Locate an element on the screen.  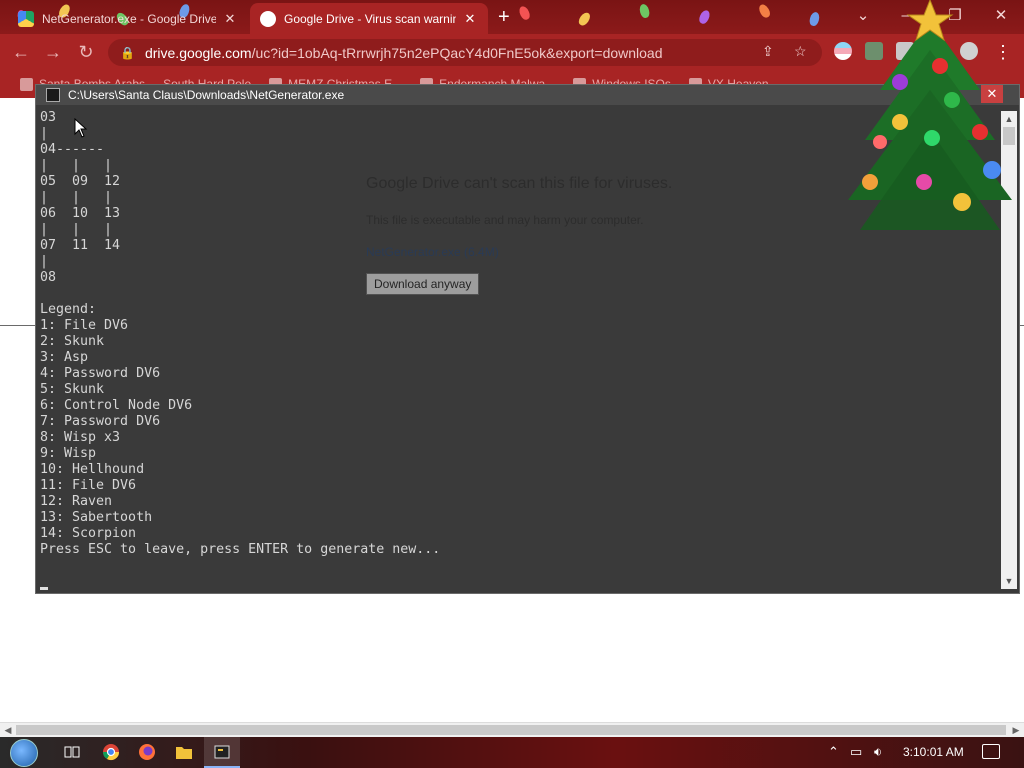
back-icon: ← is located at coordinates (21, 52).